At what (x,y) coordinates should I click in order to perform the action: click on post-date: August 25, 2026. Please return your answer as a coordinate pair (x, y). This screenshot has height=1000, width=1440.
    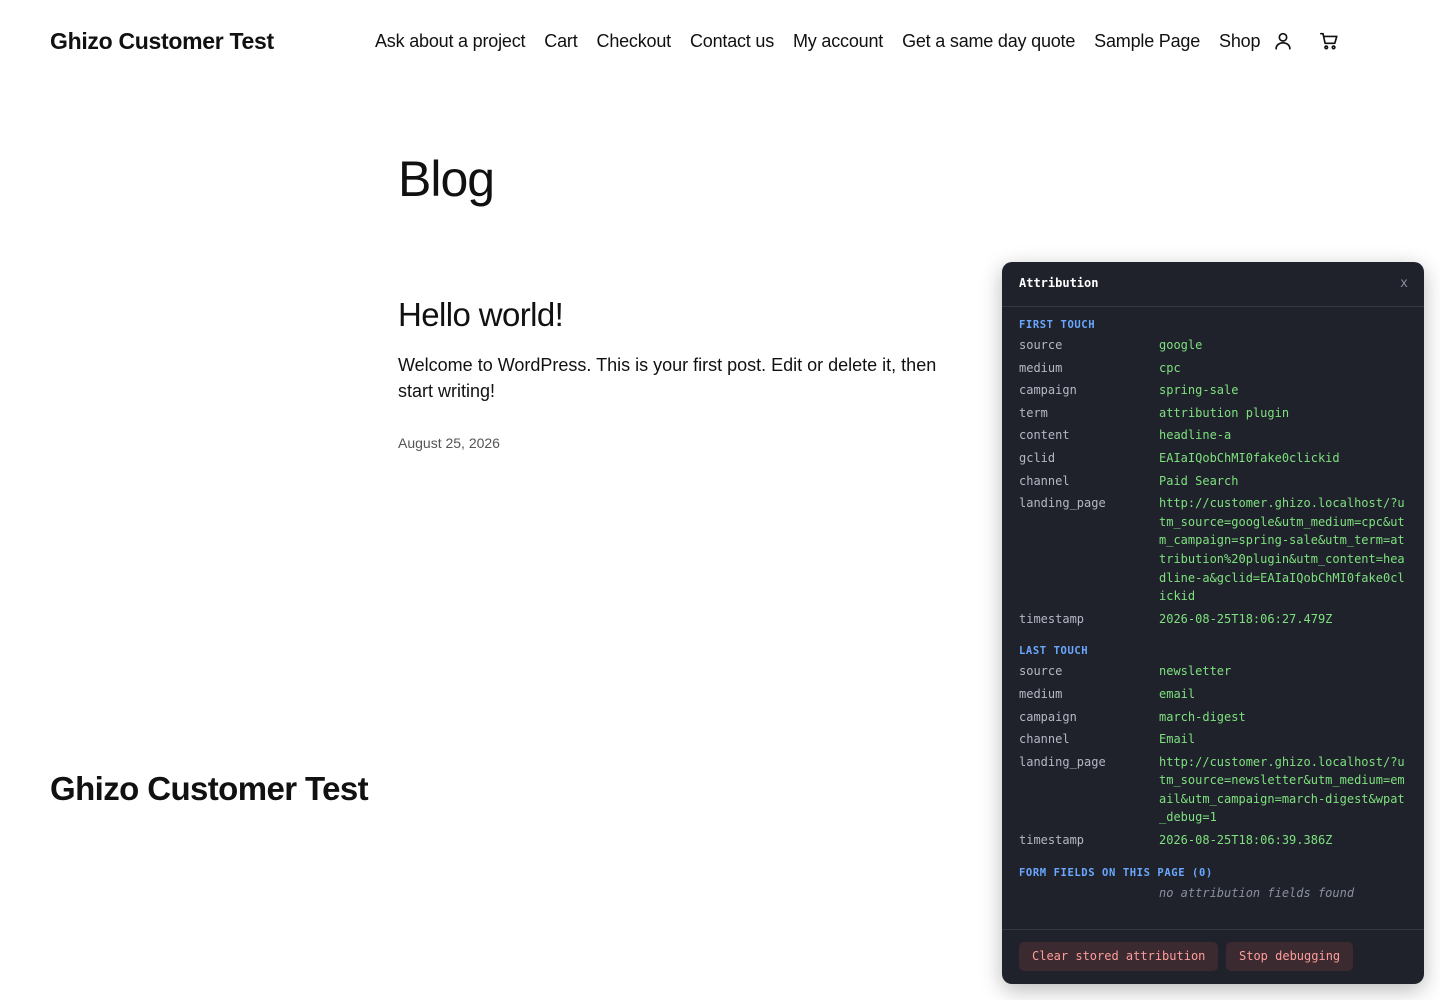
    Looking at the image, I should click on (449, 443).